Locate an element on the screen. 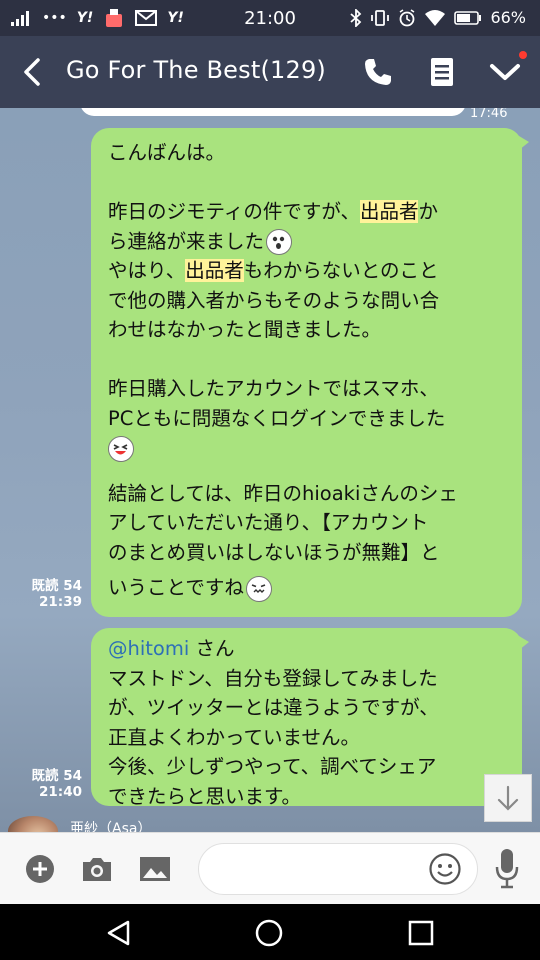 The height and width of the screenshot is (960, 540). message-line: ら連絡が来ました is located at coordinates (307, 242).